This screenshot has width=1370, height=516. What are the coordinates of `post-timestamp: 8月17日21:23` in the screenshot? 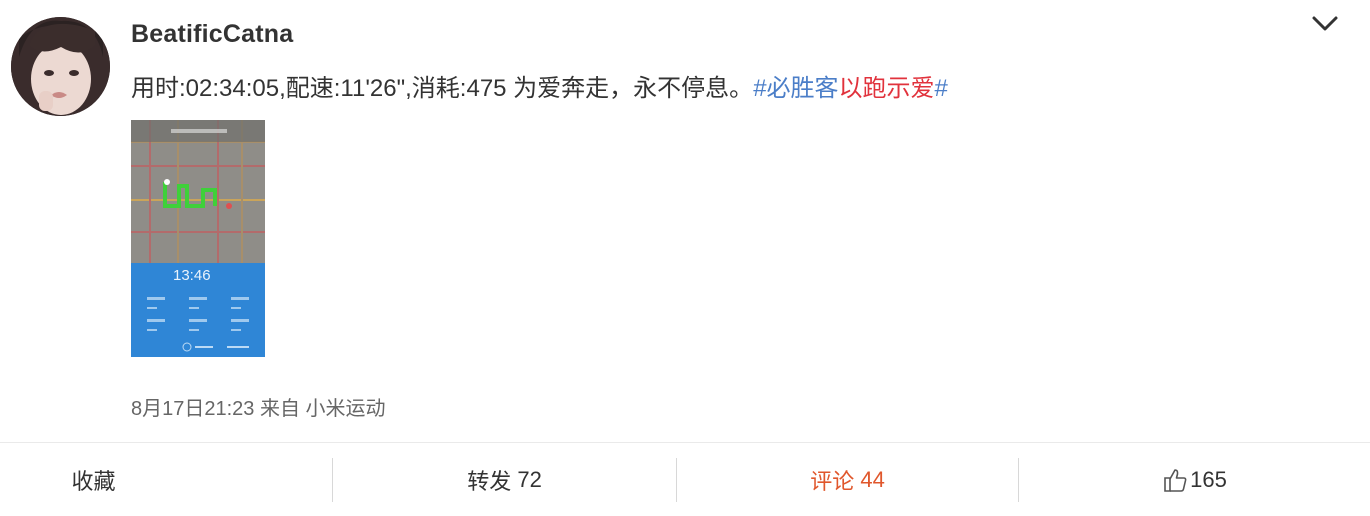 It's located at (192, 409).